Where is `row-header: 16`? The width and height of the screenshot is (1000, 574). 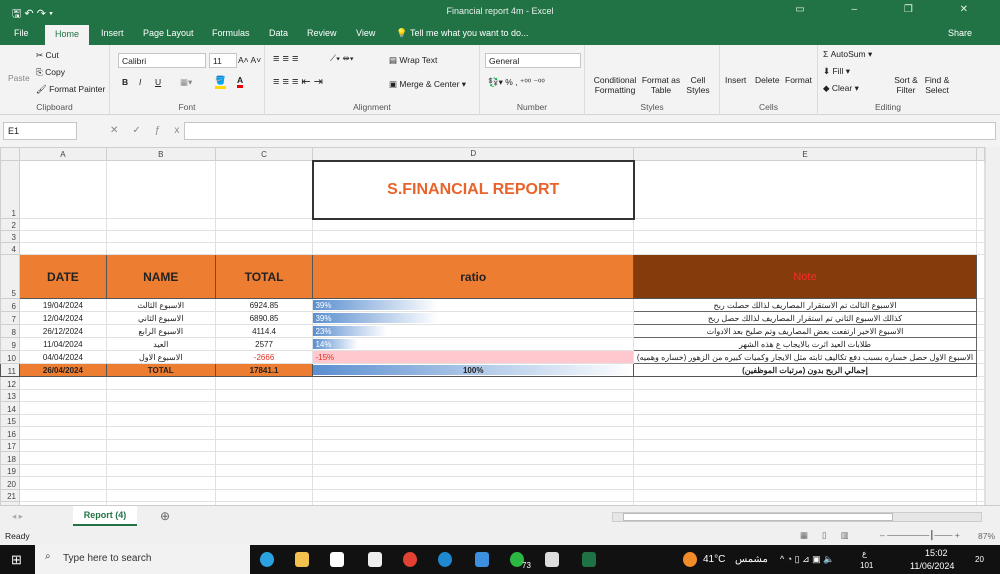 row-header: 16 is located at coordinates (10, 433).